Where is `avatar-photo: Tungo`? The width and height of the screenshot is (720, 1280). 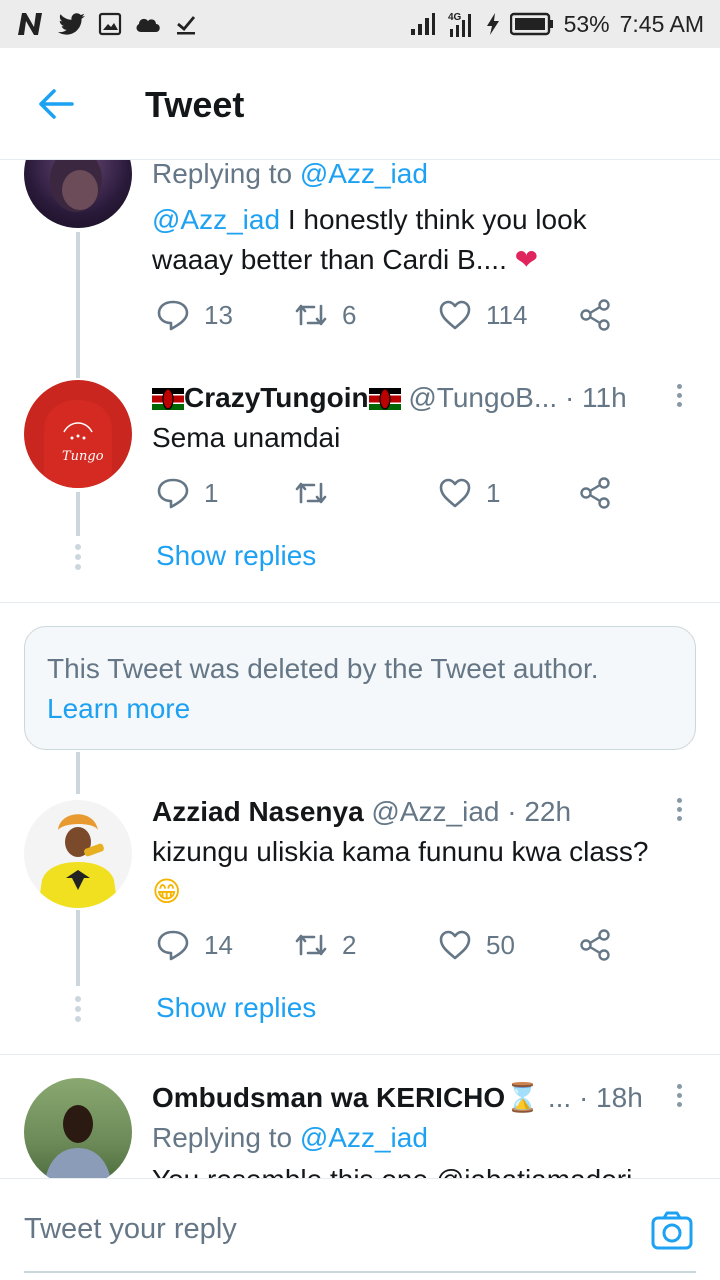 avatar-photo: Tungo is located at coordinates (78, 444).